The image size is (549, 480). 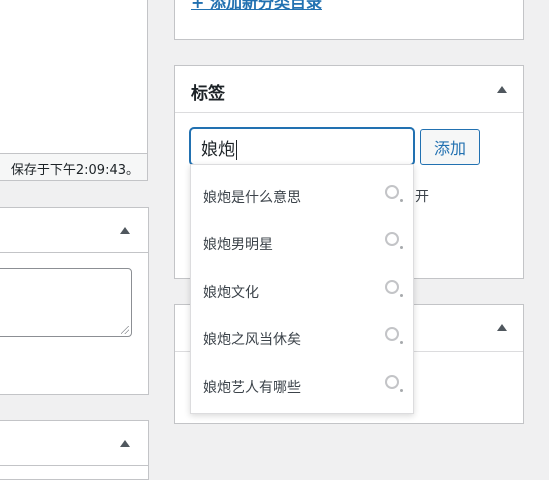 What do you see at coordinates (302, 197) in the screenshot?
I see `suggestion-item: 娘炮是什么意思` at bounding box center [302, 197].